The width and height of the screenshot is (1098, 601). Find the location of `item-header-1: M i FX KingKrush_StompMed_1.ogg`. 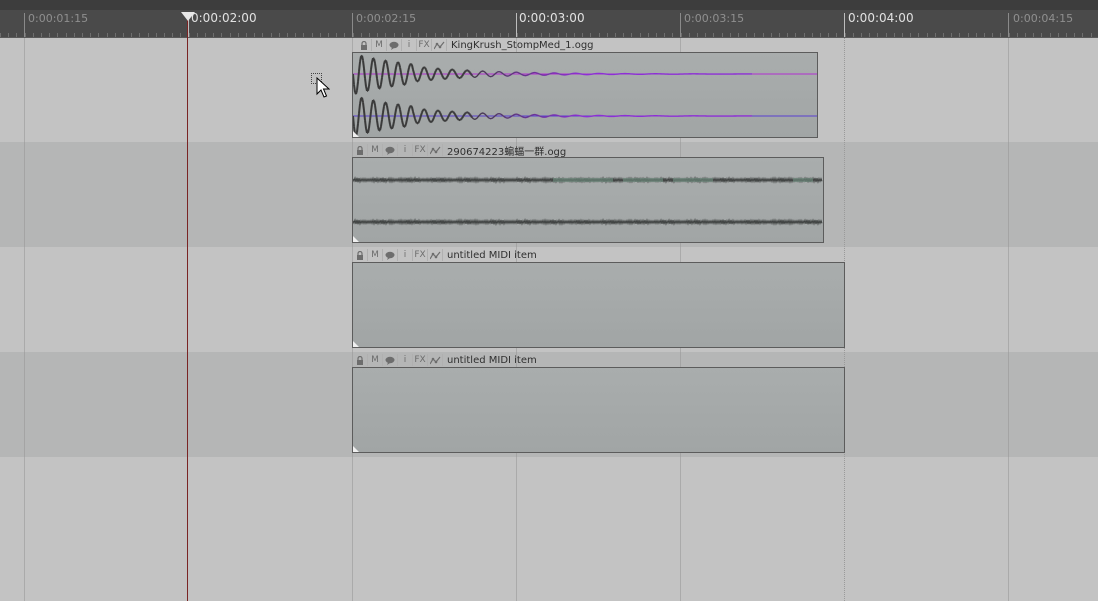

item-header-1: M i FX KingKrush_StompMed_1.ogg is located at coordinates (475, 45).